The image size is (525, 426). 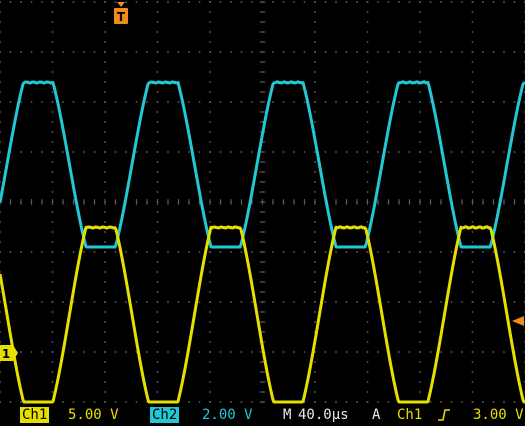 What do you see at coordinates (323, 415) in the screenshot?
I see `timebase-value: 40.0µs` at bounding box center [323, 415].